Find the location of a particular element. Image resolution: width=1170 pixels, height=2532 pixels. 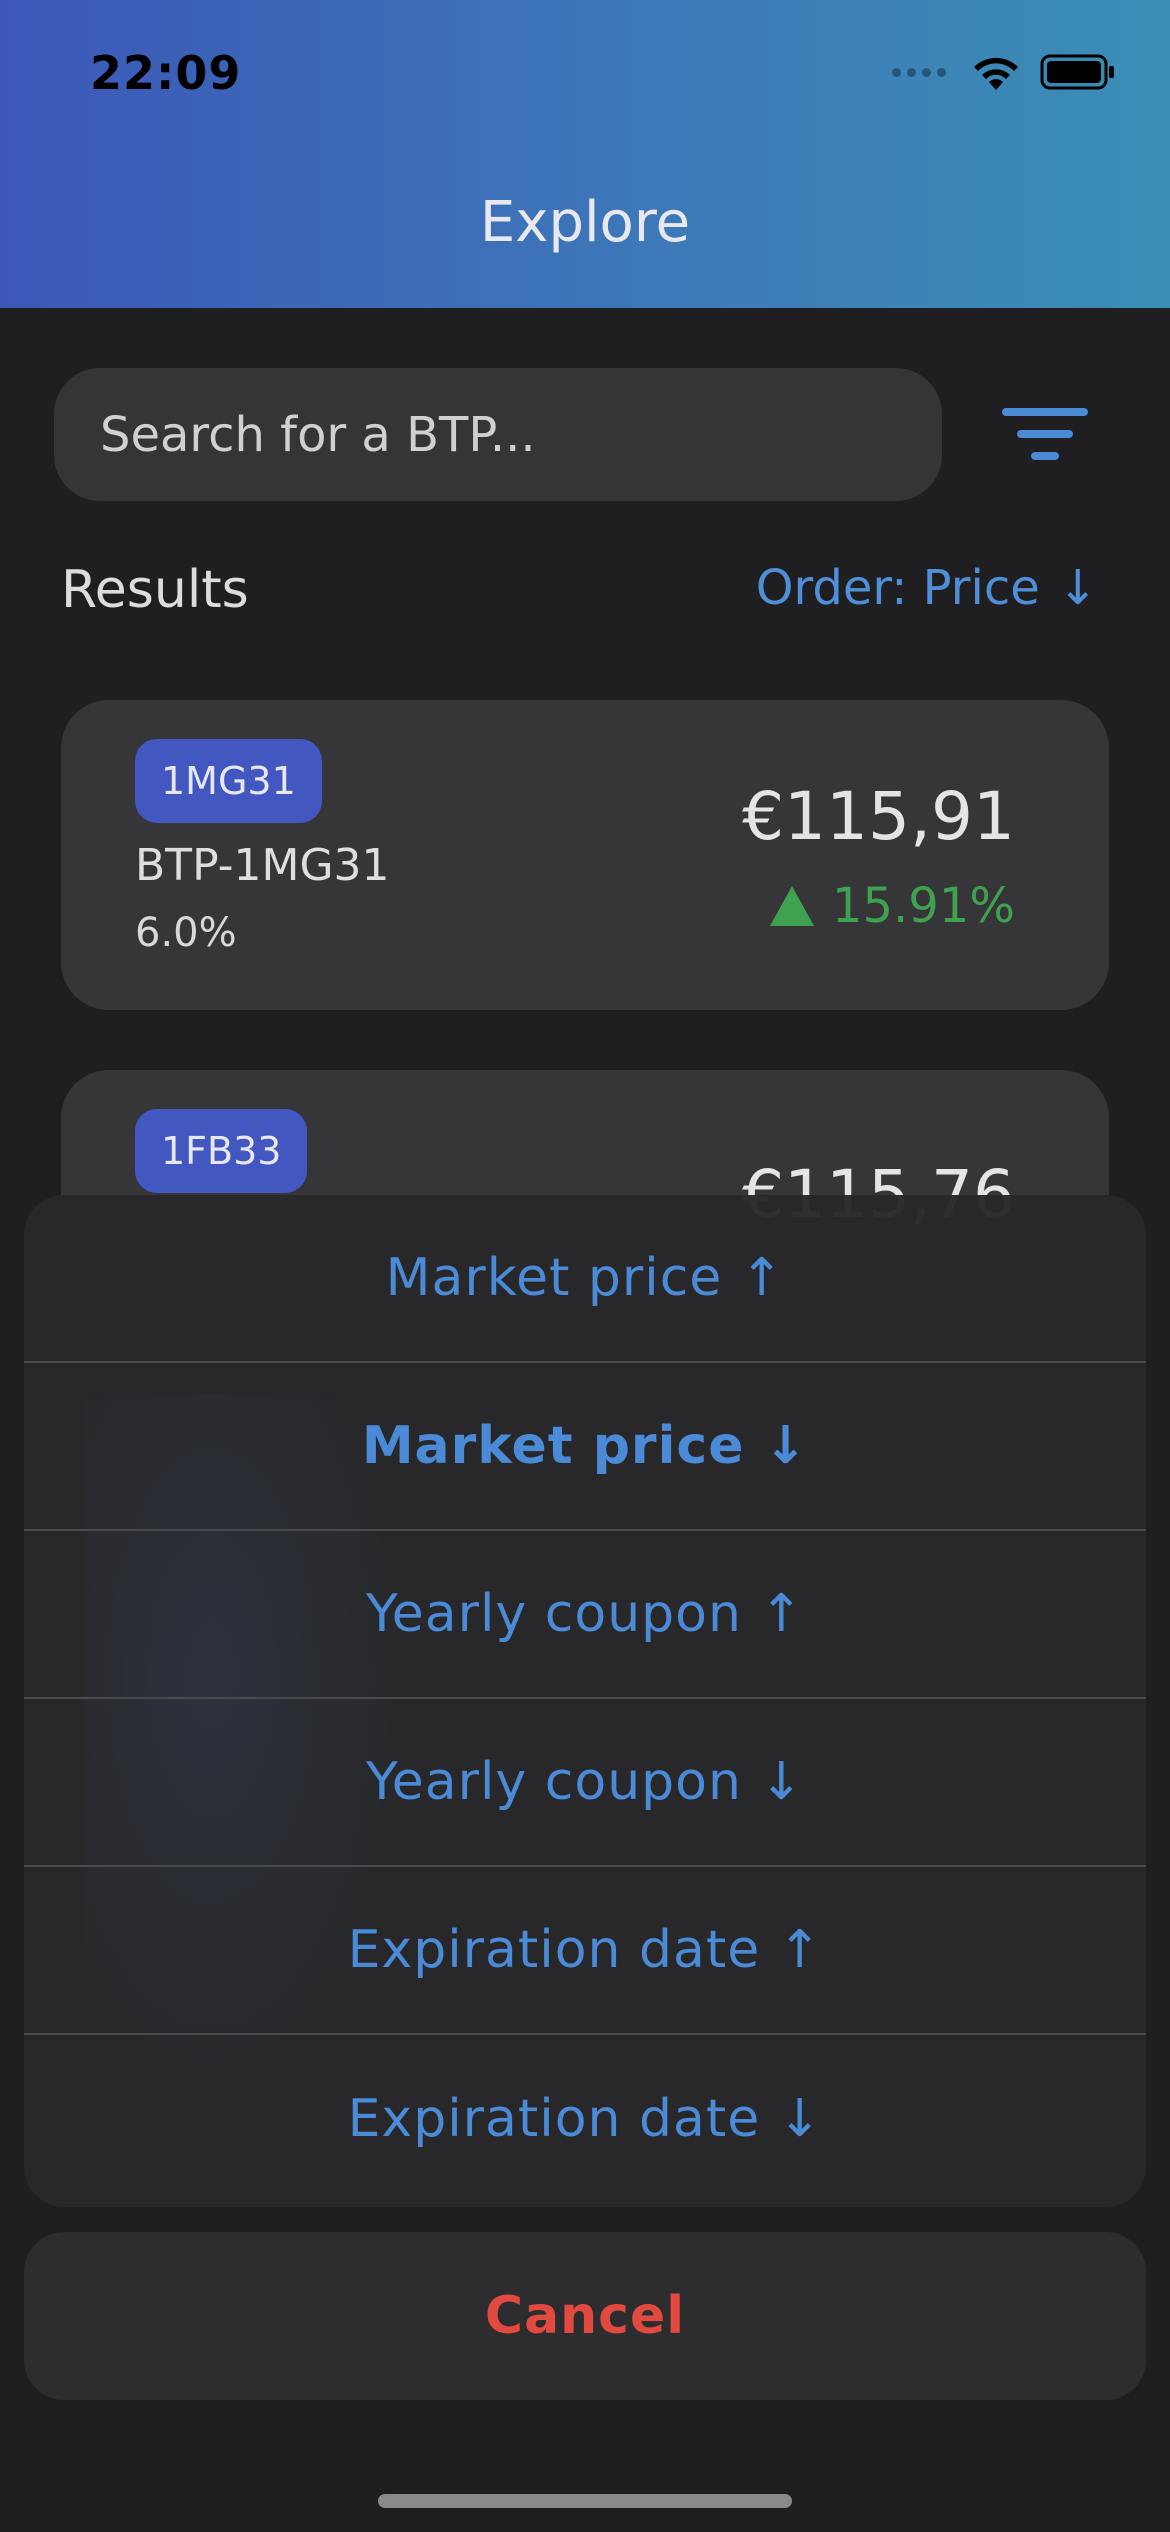

page-title: Explore is located at coordinates (585, 222).